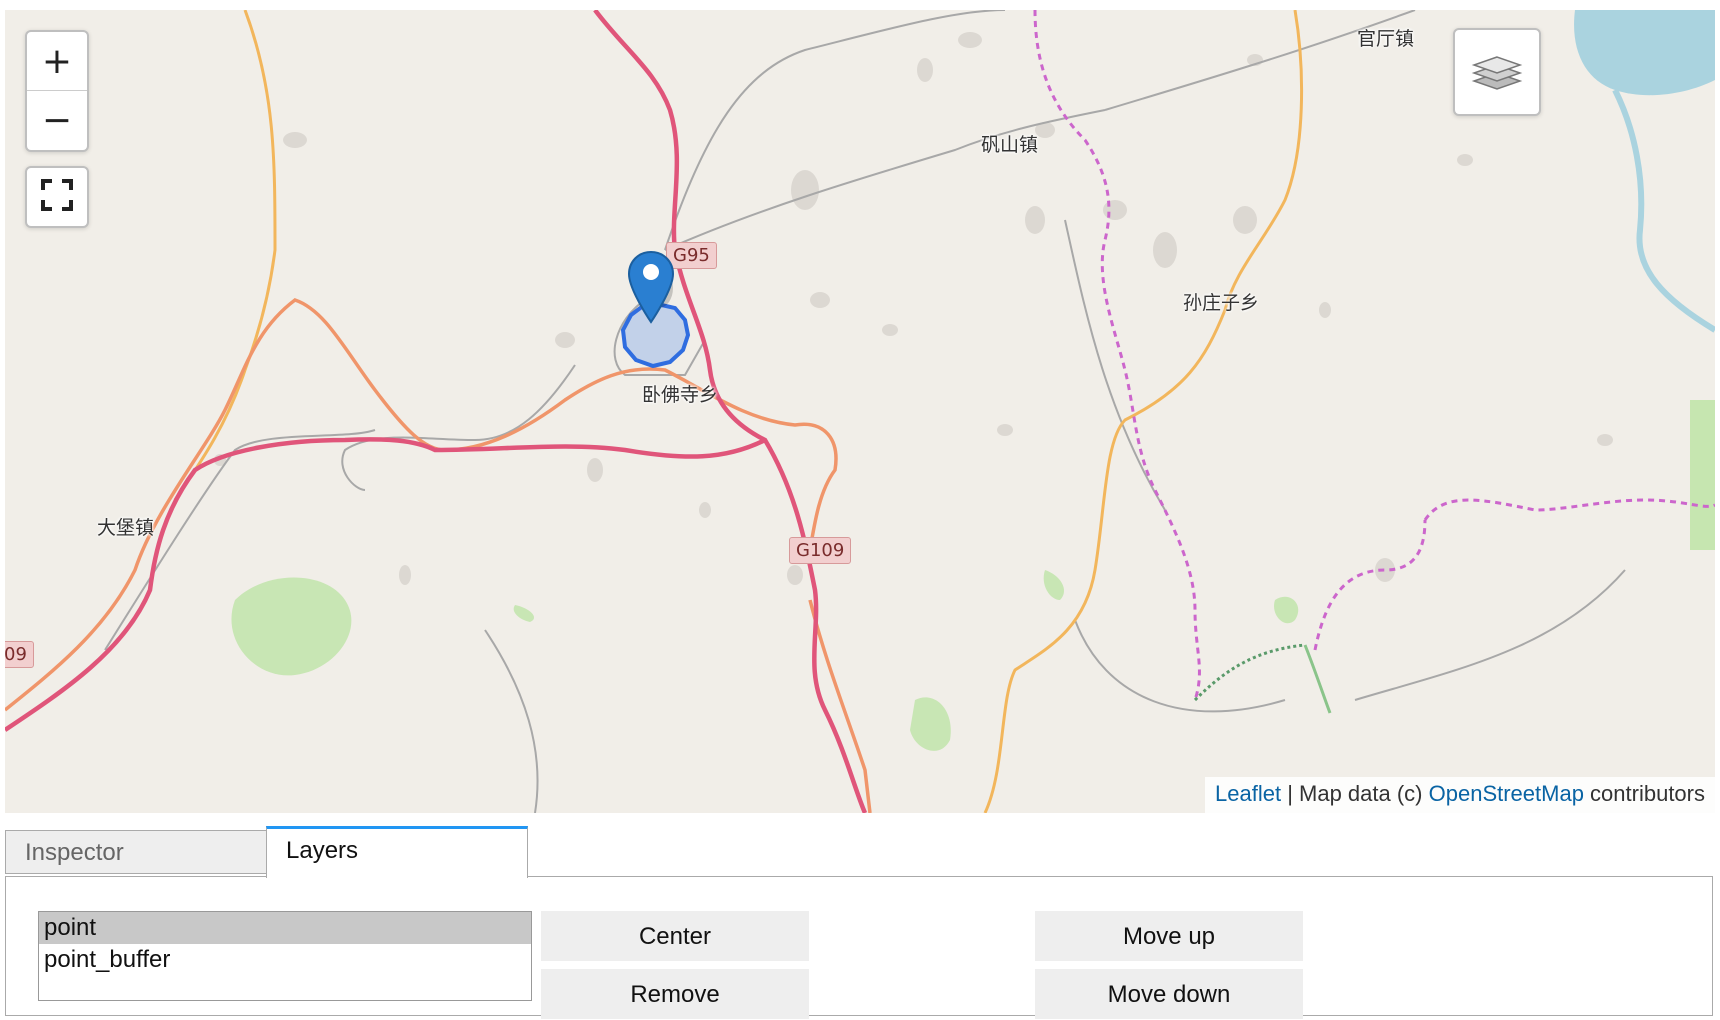 The width and height of the screenshot is (1720, 1020). Describe the element at coordinates (19, 654) in the screenshot. I see `road-shield-g109-partial: 09` at that location.